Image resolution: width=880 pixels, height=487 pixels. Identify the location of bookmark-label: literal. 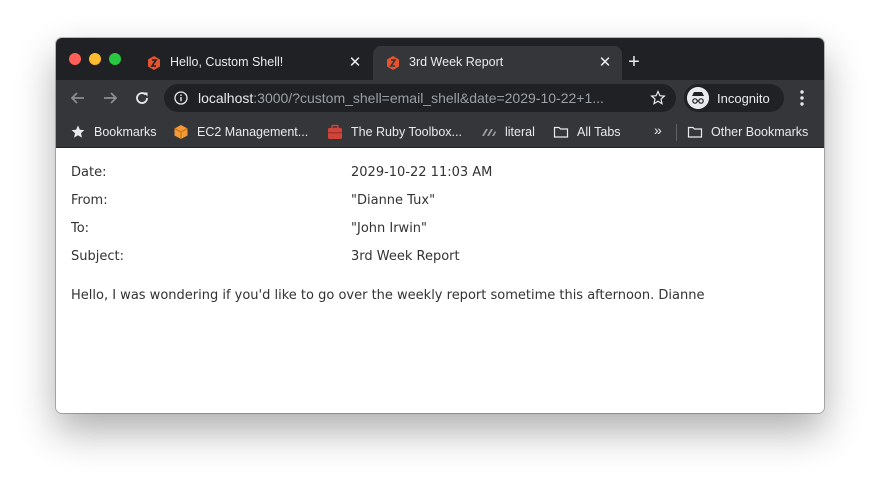
(520, 132).